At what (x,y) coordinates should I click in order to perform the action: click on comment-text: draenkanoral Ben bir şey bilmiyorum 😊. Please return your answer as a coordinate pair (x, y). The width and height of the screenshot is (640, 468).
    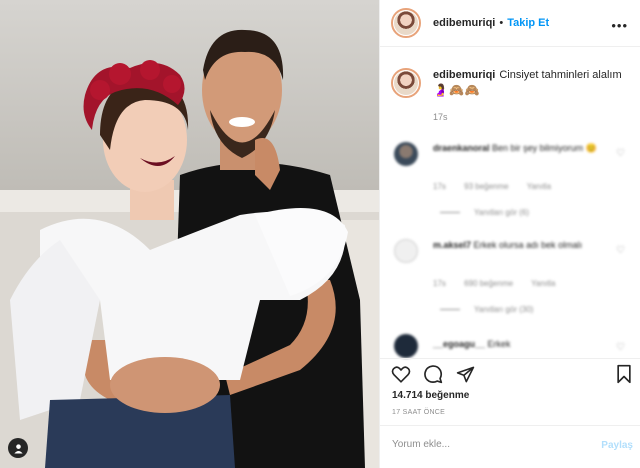
    Looking at the image, I should click on (518, 148).